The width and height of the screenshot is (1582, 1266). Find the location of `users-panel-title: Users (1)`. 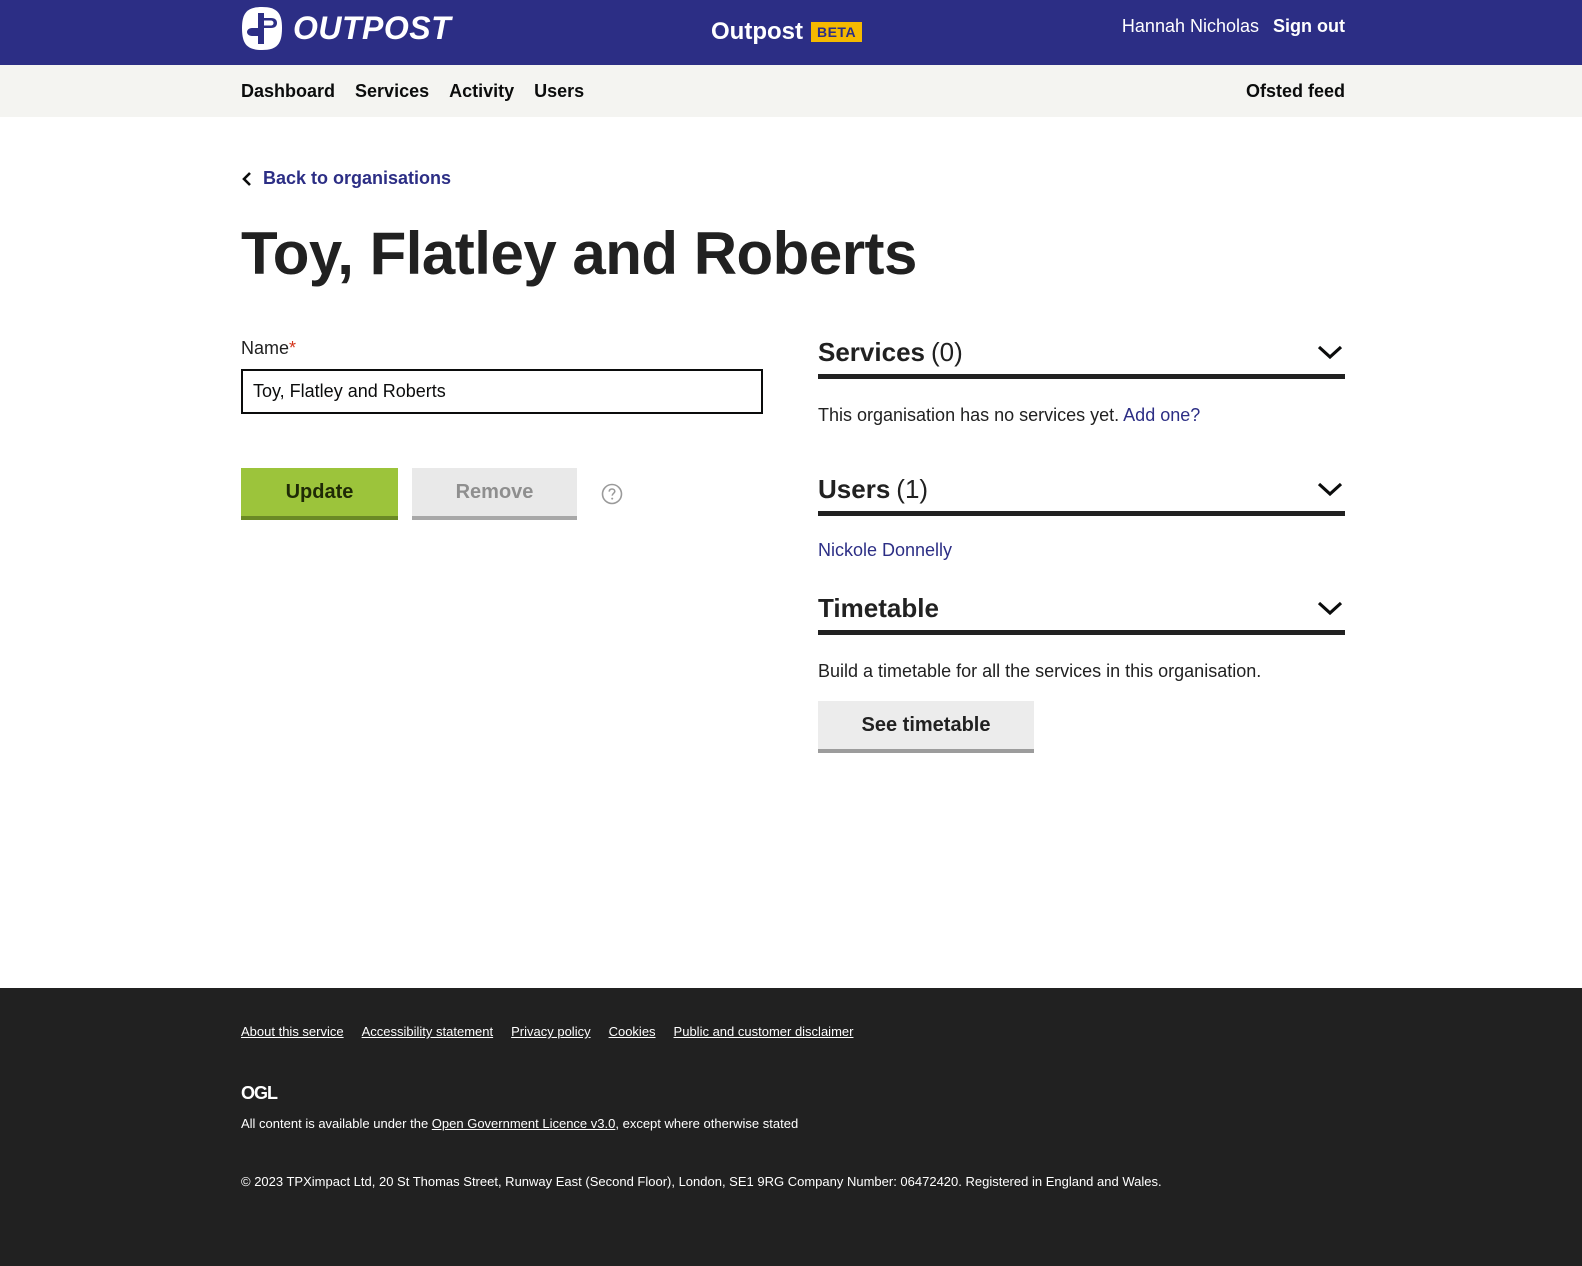

users-panel-title: Users (1) is located at coordinates (873, 489).